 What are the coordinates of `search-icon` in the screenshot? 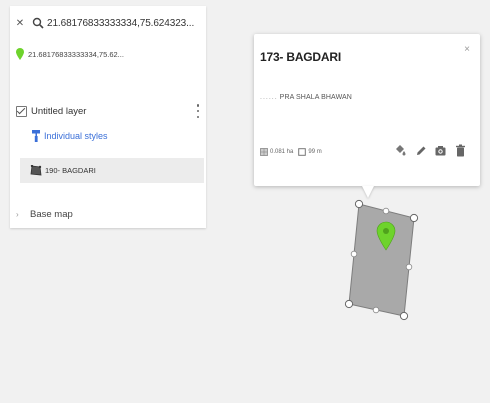 It's located at (38, 23).